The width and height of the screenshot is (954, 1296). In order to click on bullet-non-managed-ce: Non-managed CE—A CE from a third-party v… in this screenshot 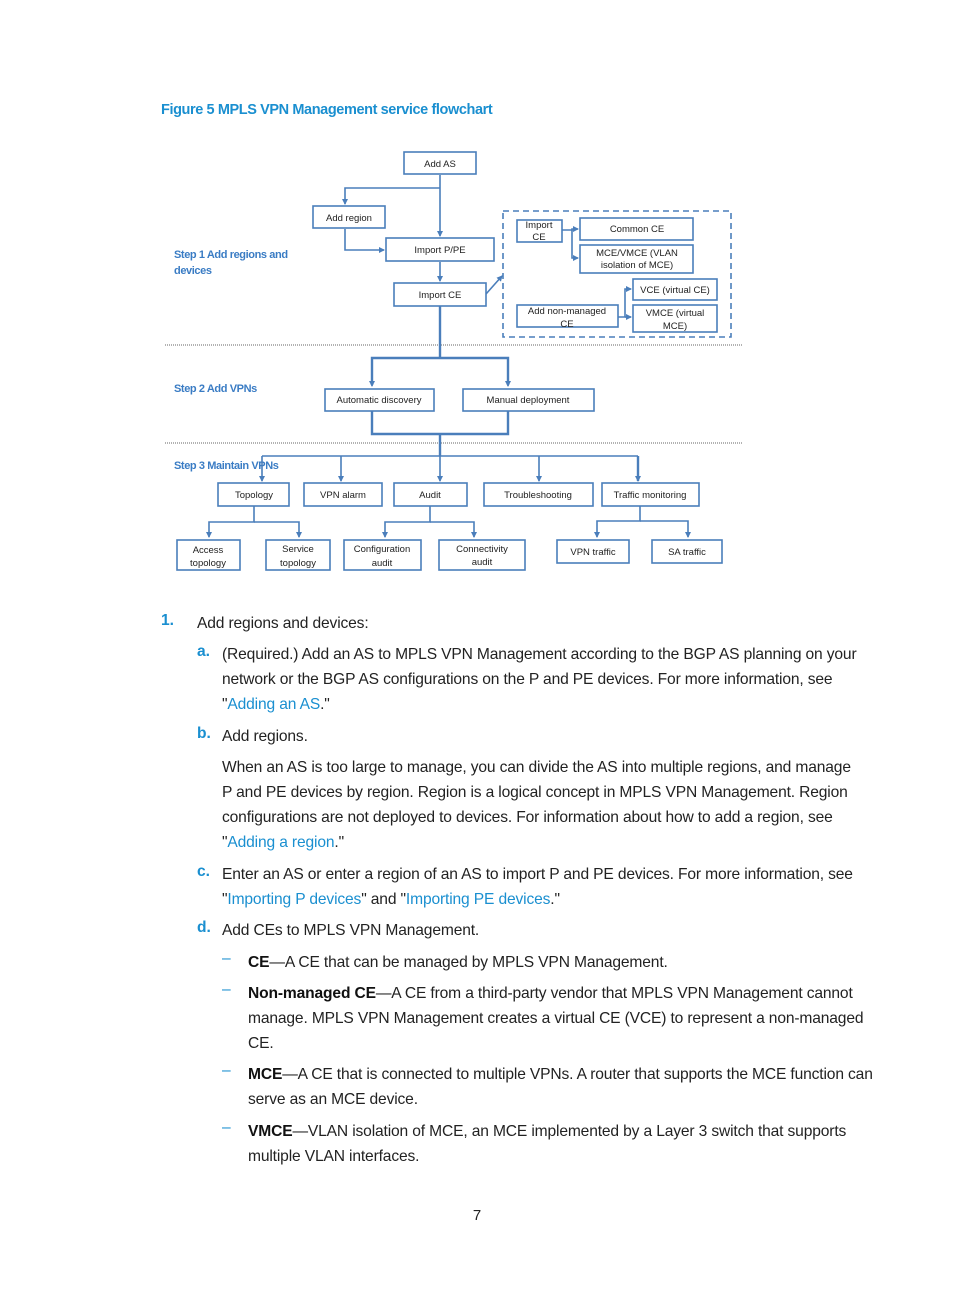, I will do `click(556, 1018)`.